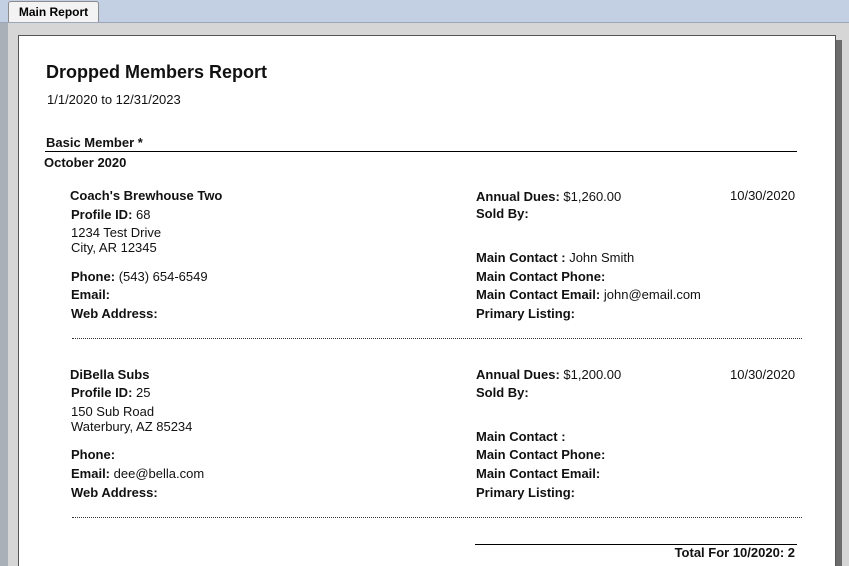  I want to click on email-value: dee@bella.com, so click(159, 473).